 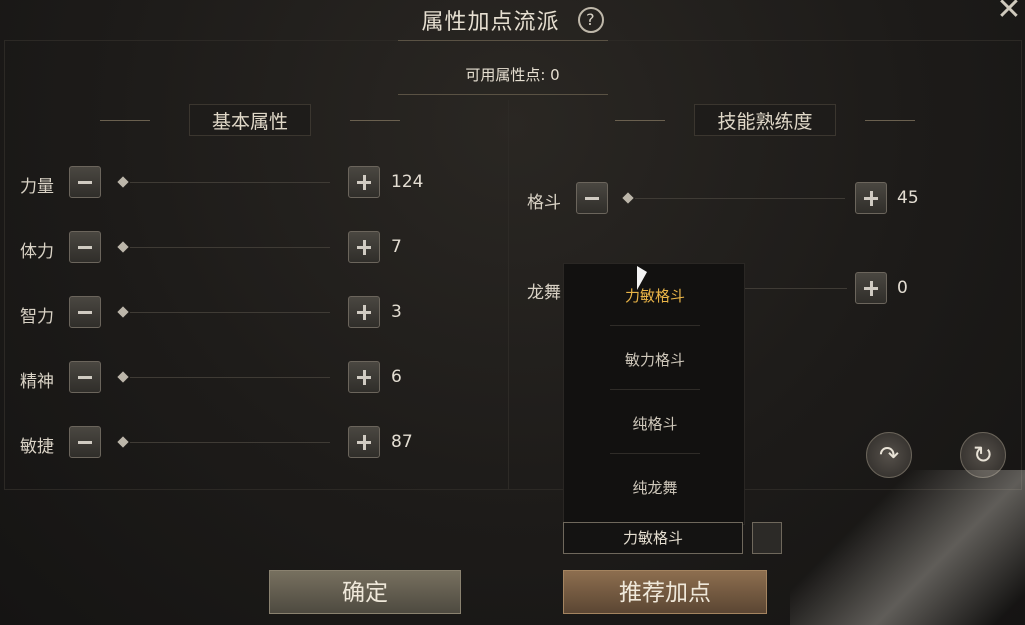 What do you see at coordinates (396, 312) in the screenshot?
I see `attribute-value: 3` at bounding box center [396, 312].